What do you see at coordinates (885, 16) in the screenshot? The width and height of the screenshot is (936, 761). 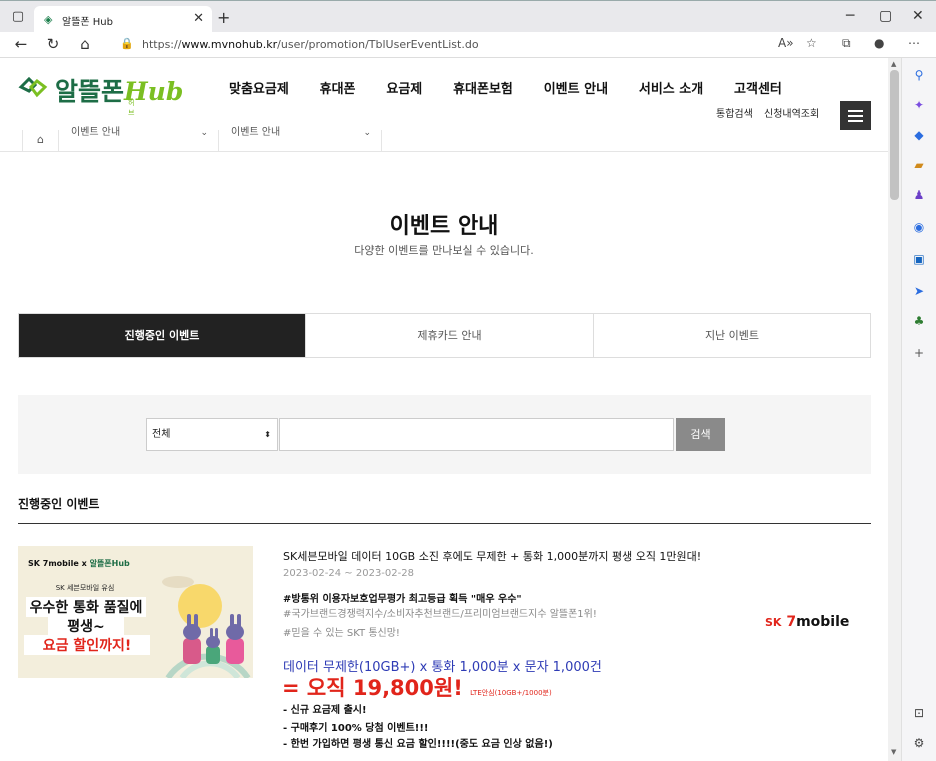 I see `maximize-icon: ▢` at bounding box center [885, 16].